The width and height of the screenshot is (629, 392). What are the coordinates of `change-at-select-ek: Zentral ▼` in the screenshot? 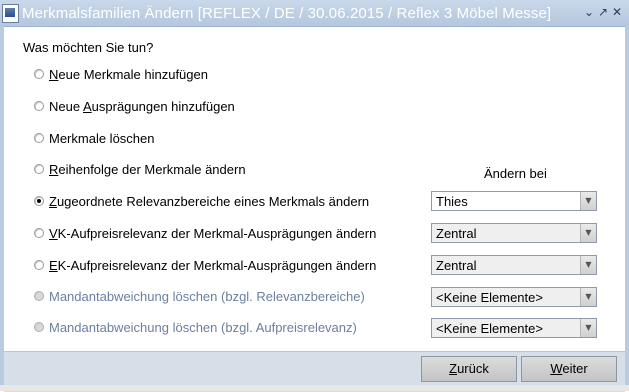 It's located at (514, 265).